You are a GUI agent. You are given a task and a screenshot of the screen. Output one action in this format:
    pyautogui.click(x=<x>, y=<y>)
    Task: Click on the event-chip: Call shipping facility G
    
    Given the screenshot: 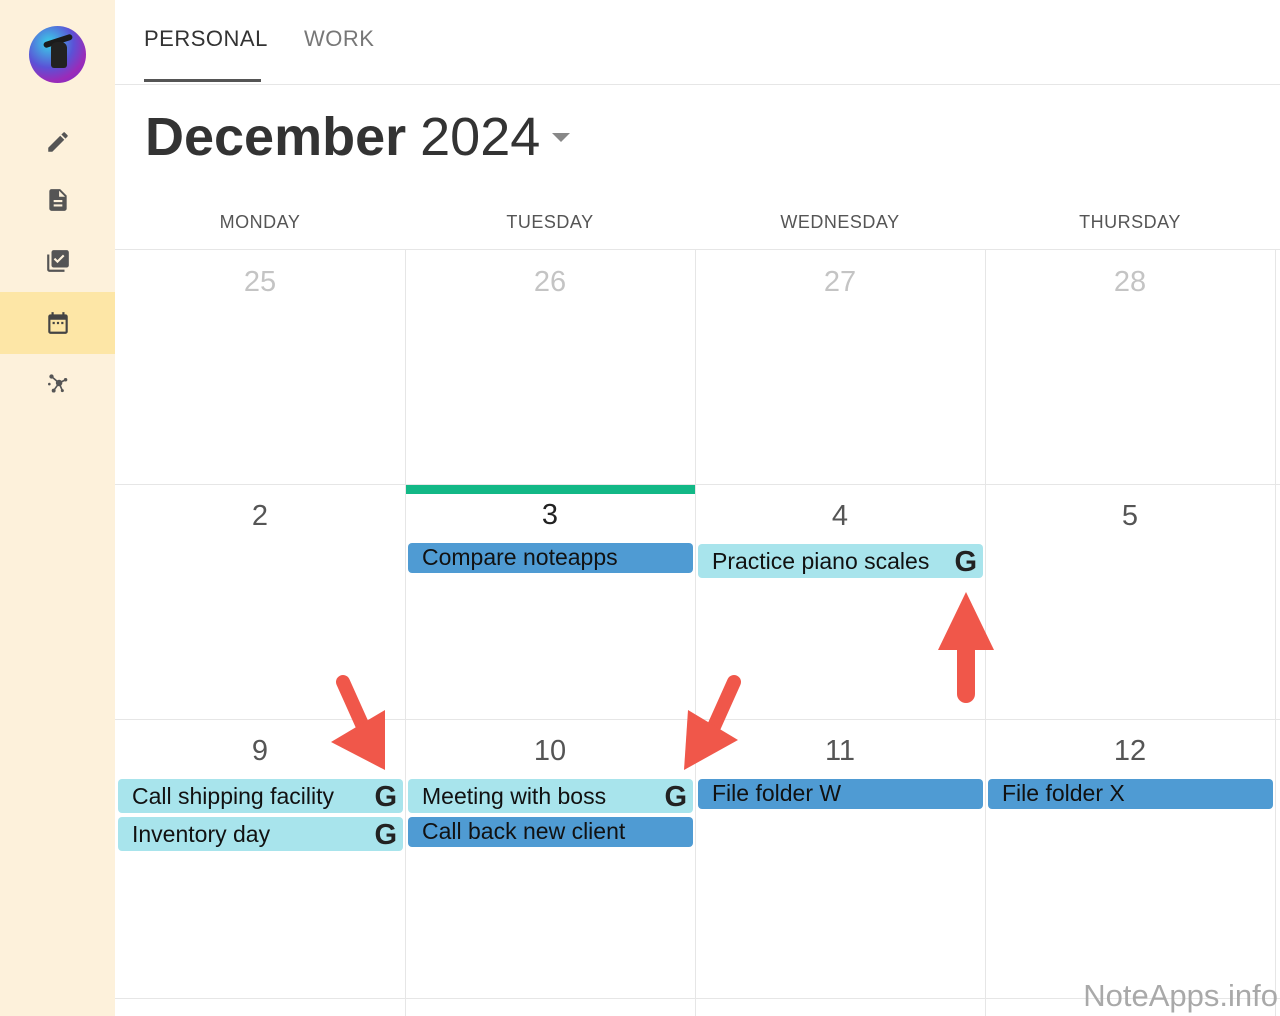 What is the action you would take?
    pyautogui.click(x=260, y=796)
    